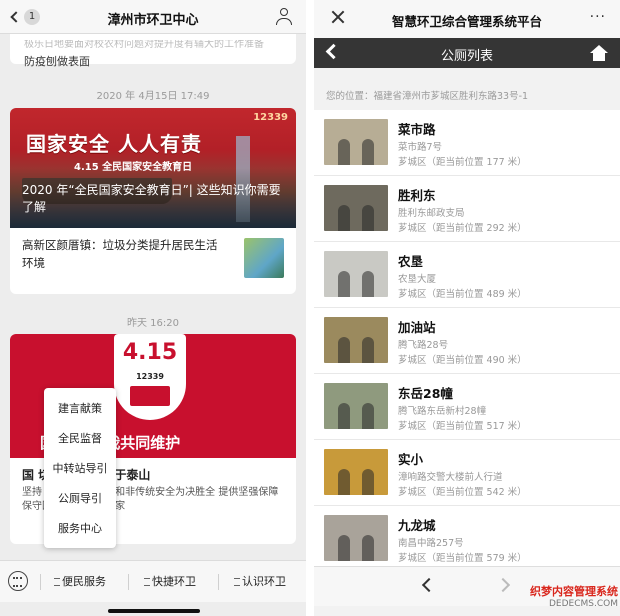 This screenshot has width=620, height=616. What do you see at coordinates (466, 56) in the screenshot?
I see `list-title: 公厕列表` at bounding box center [466, 56].